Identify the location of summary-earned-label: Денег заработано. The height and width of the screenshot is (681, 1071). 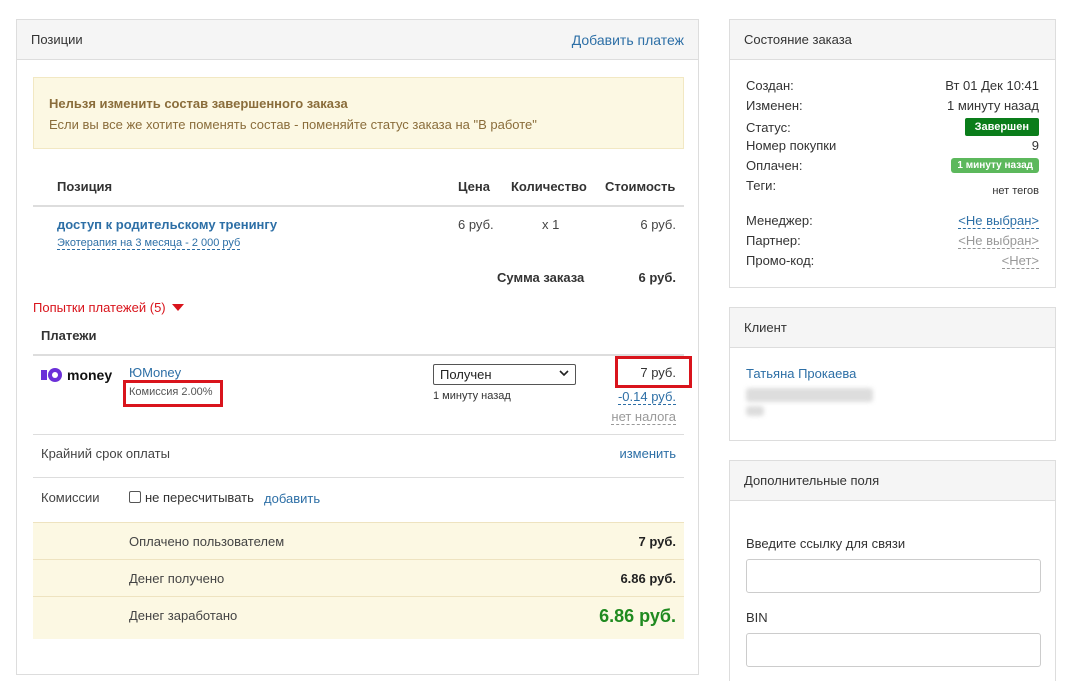
(183, 615).